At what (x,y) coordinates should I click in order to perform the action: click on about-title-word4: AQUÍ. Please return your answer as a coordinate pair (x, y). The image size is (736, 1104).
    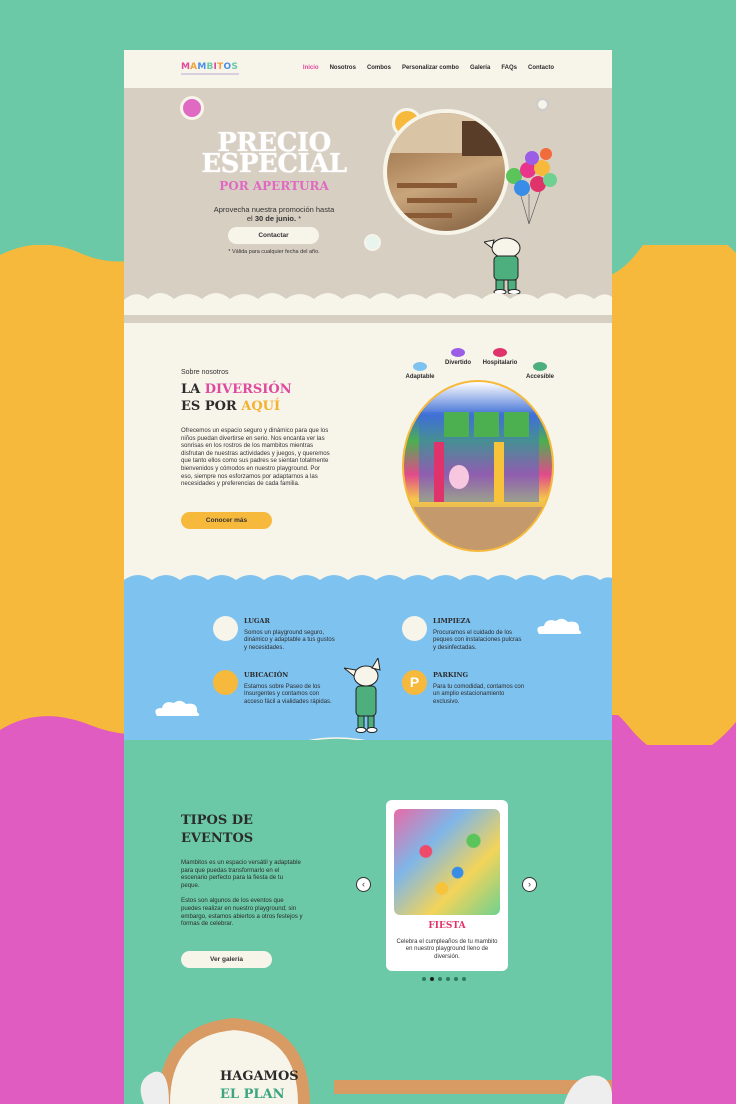
    Looking at the image, I should click on (261, 406).